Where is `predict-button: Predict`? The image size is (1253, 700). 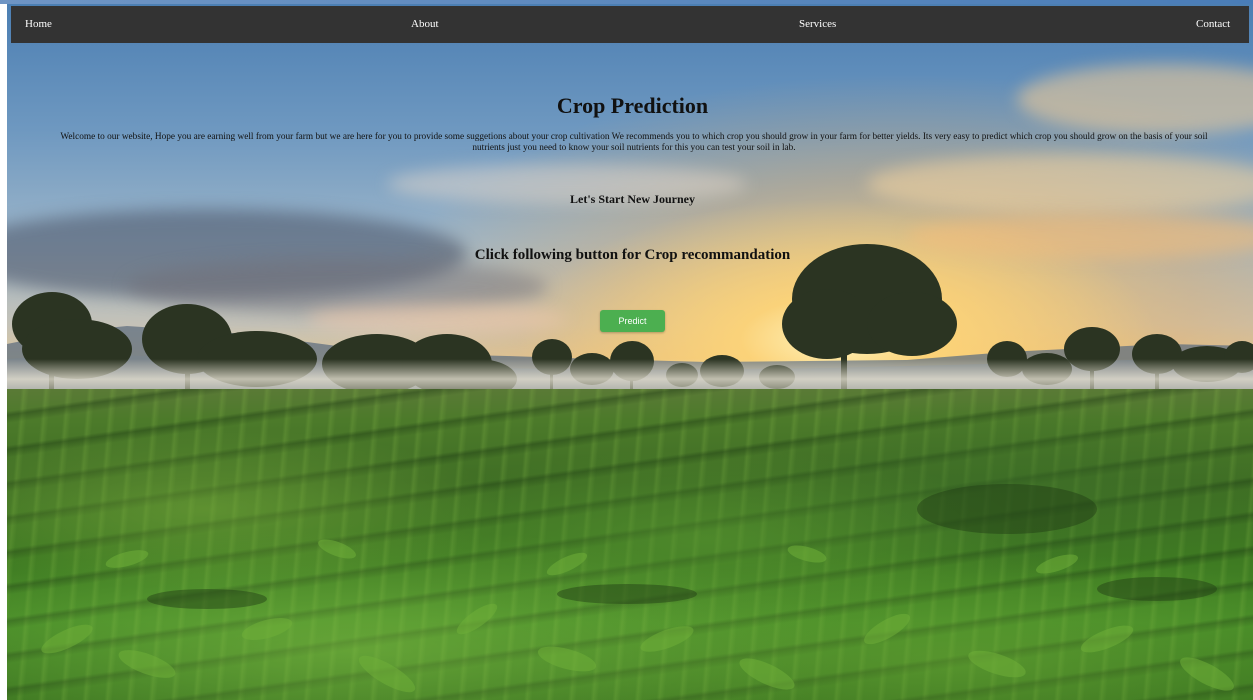
predict-button: Predict is located at coordinates (632, 321).